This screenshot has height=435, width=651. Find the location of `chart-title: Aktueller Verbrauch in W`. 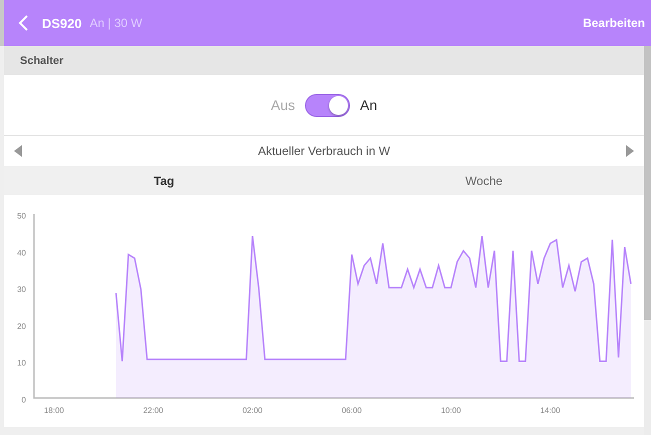

chart-title: Aktueller Verbrauch in W is located at coordinates (324, 151).